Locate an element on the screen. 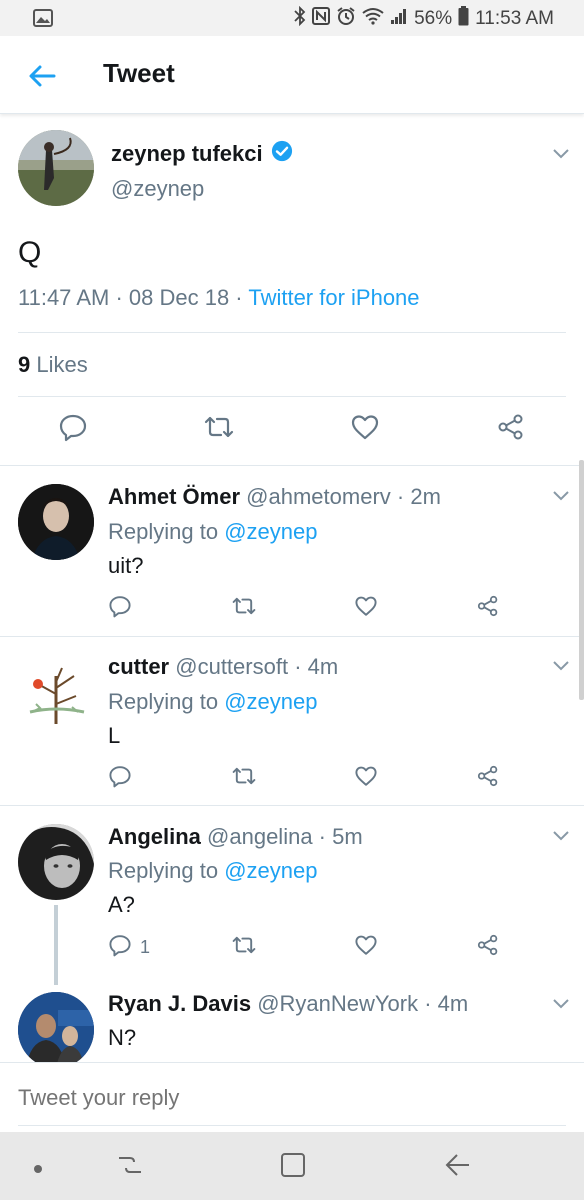 The width and height of the screenshot is (584, 1200). recent-apps-icon is located at coordinates (130, 1167).